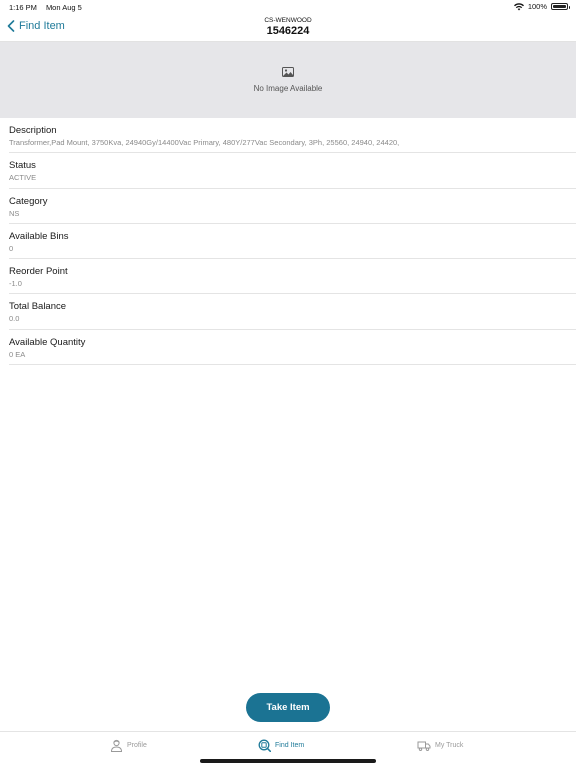 Image resolution: width=576 pixels, height=768 pixels. I want to click on profile-icon, so click(116, 745).